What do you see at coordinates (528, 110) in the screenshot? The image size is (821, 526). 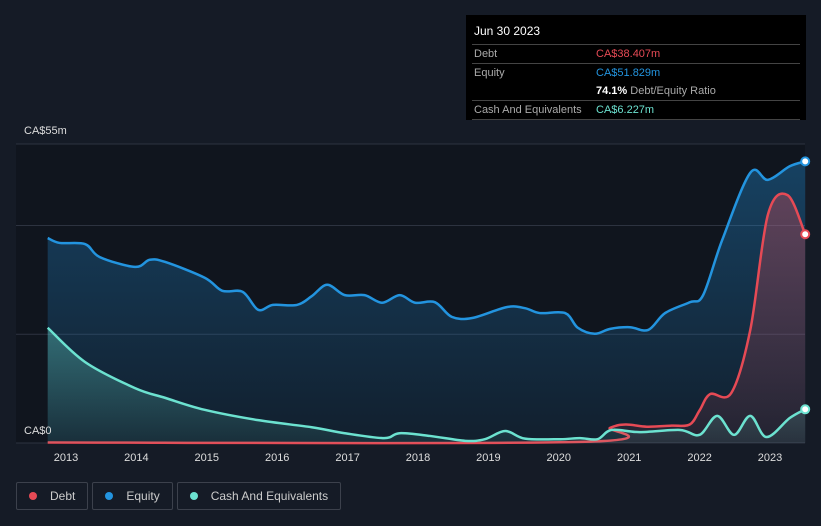 I see `cash-label: Cash And Equivalents` at bounding box center [528, 110].